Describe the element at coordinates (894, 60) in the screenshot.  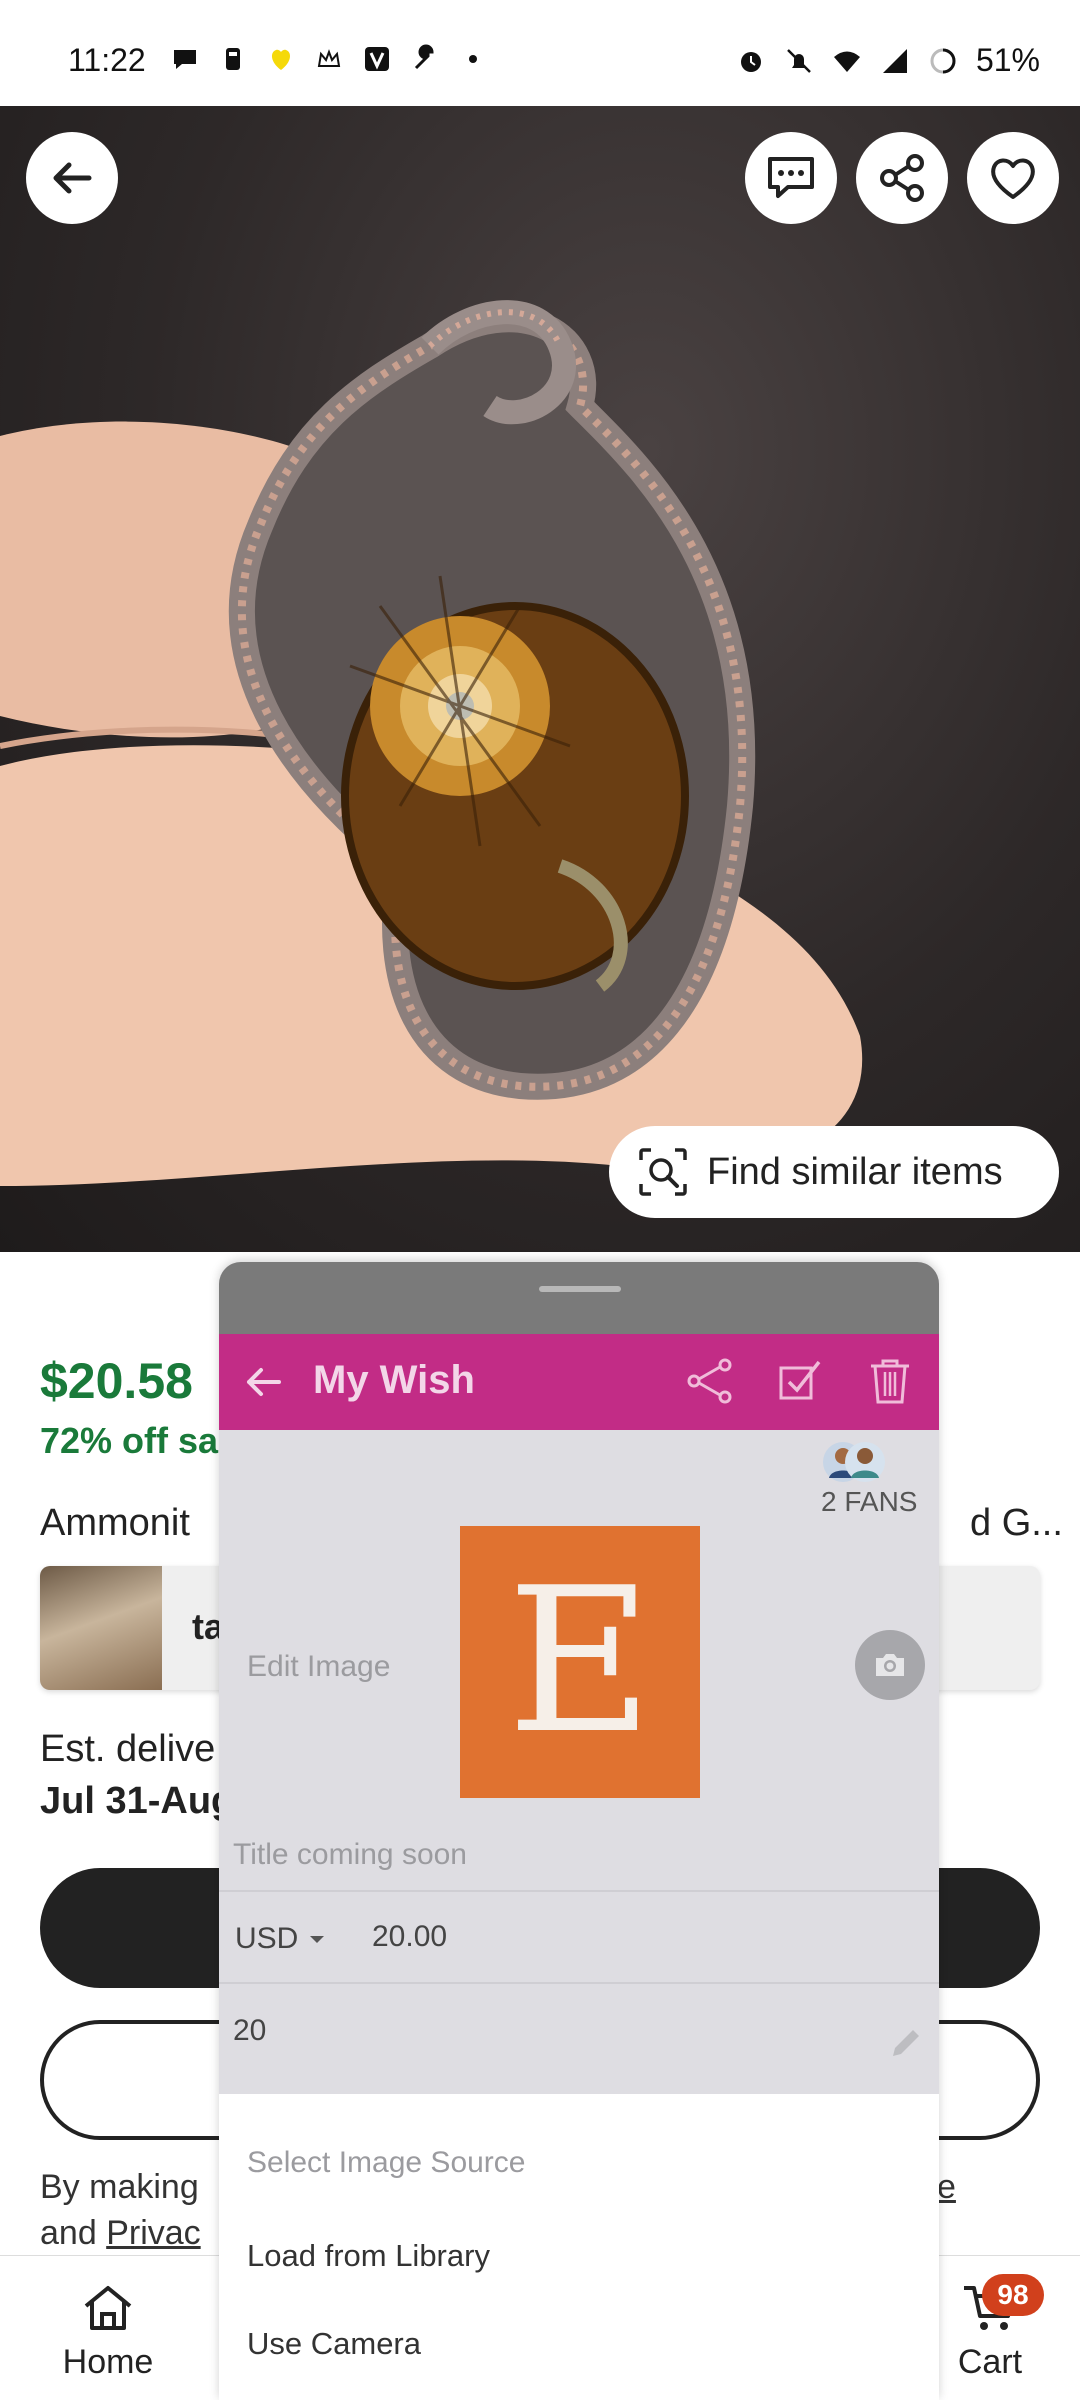
I see `signal-icon` at that location.